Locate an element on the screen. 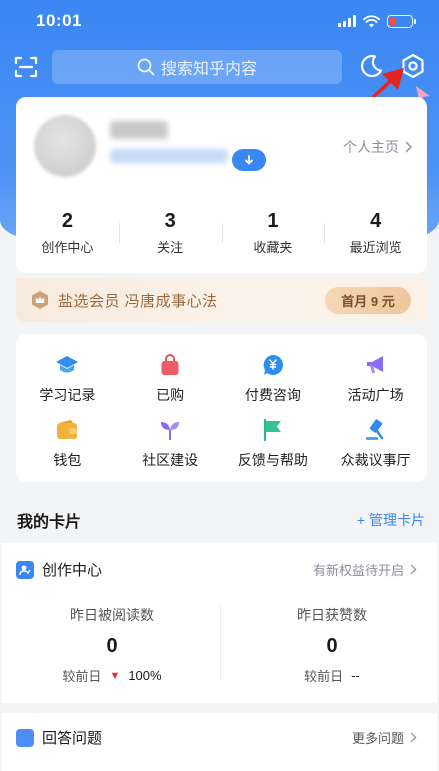 This screenshot has height=771, width=439. more-questions-link: 更多问题 is located at coordinates (384, 737).